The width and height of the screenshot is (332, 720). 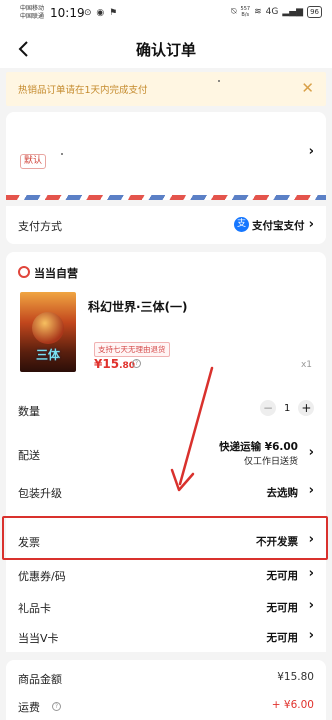 What do you see at coordinates (241, 224) in the screenshot?
I see `alipay-icon: 支` at bounding box center [241, 224].